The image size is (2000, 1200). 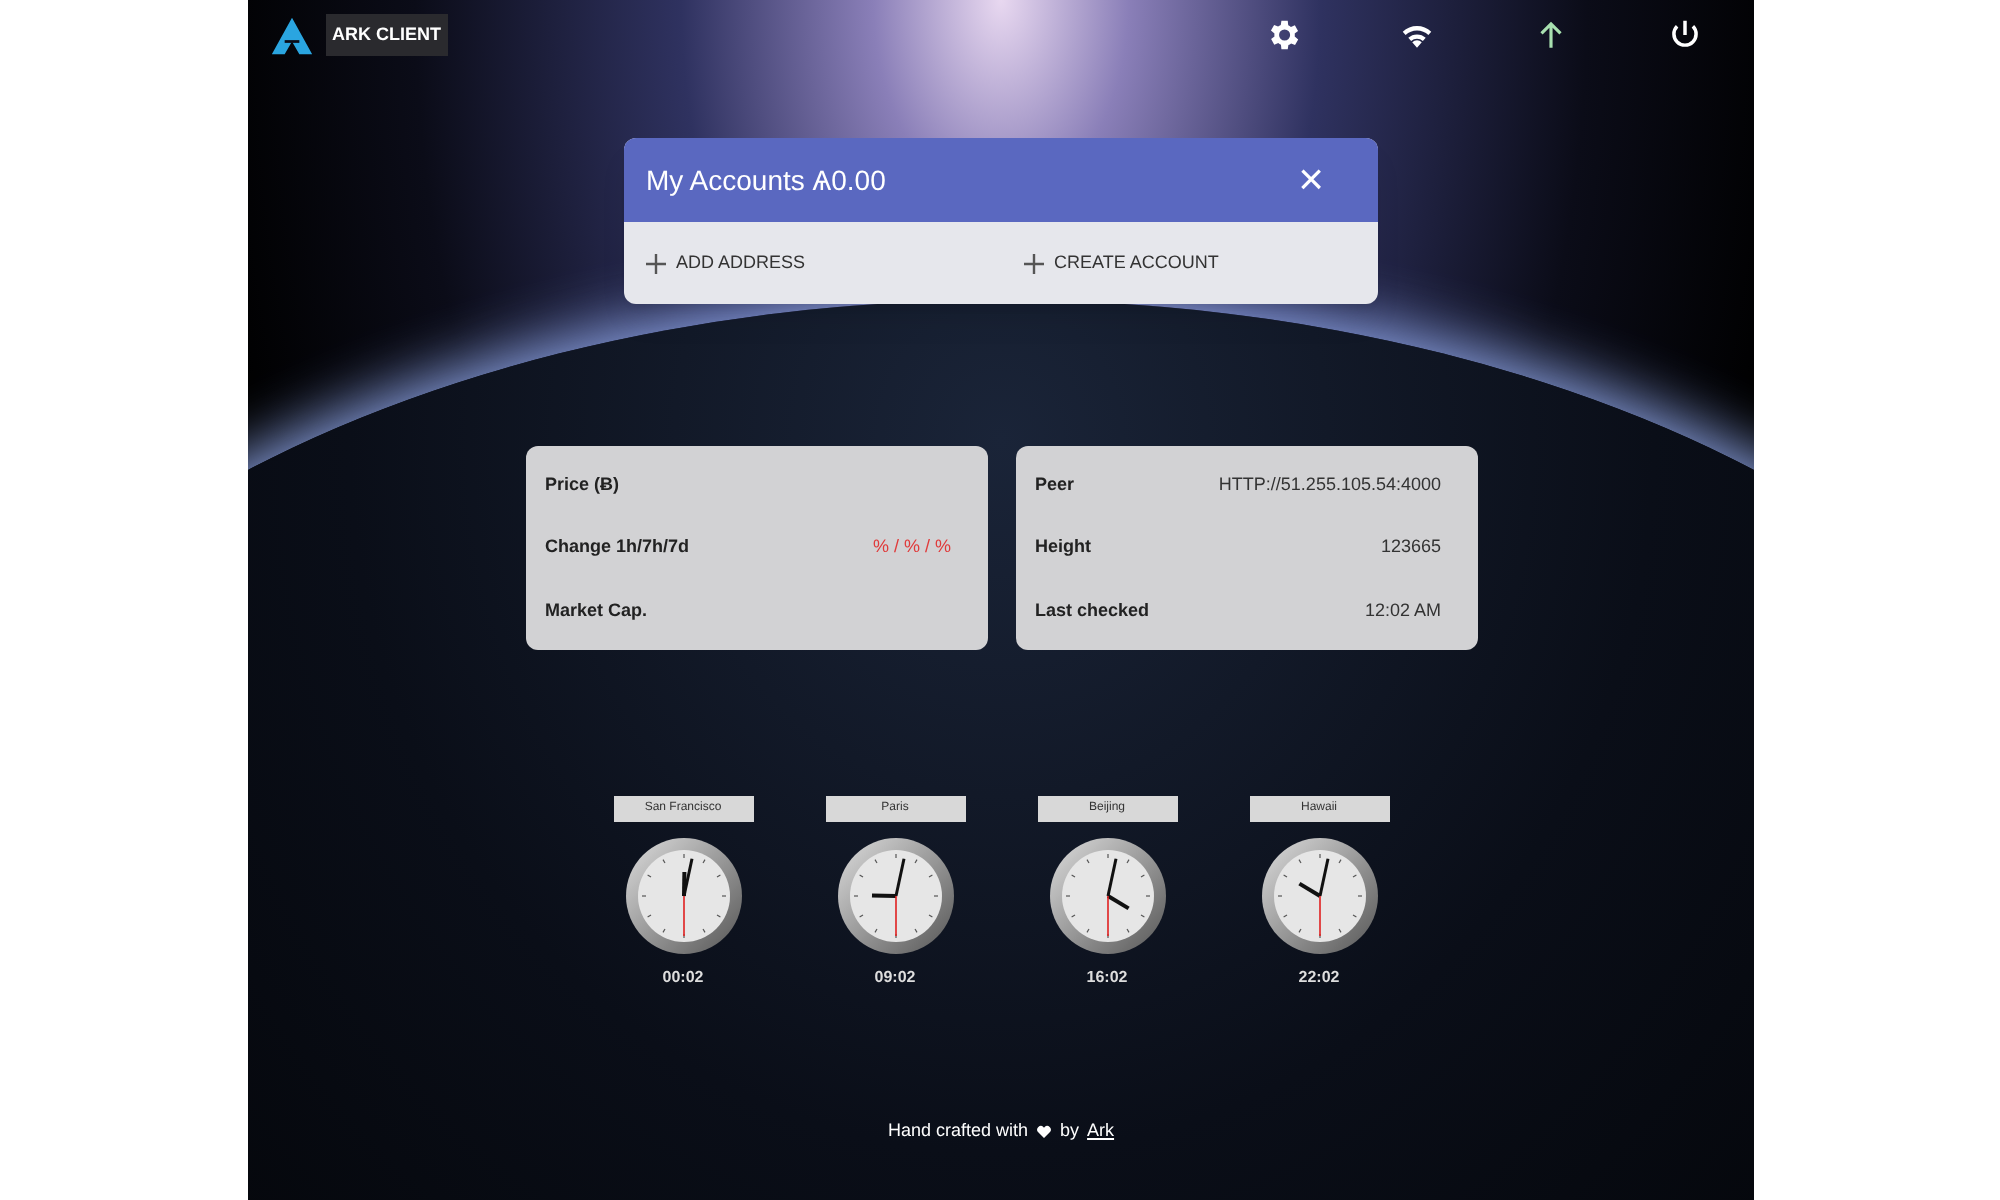 I want to click on accounts-title: My Accounts Ѧ0.00, so click(x=766, y=180).